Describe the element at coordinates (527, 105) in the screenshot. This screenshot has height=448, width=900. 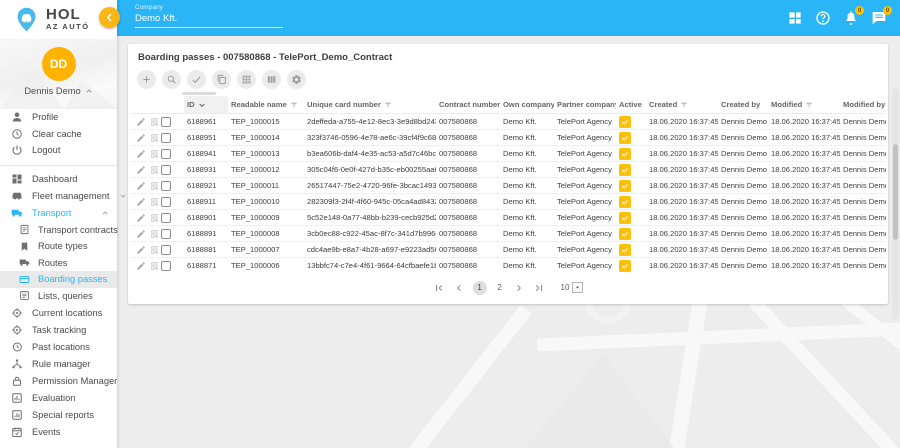
I see `column-header-own: Own company` at that location.